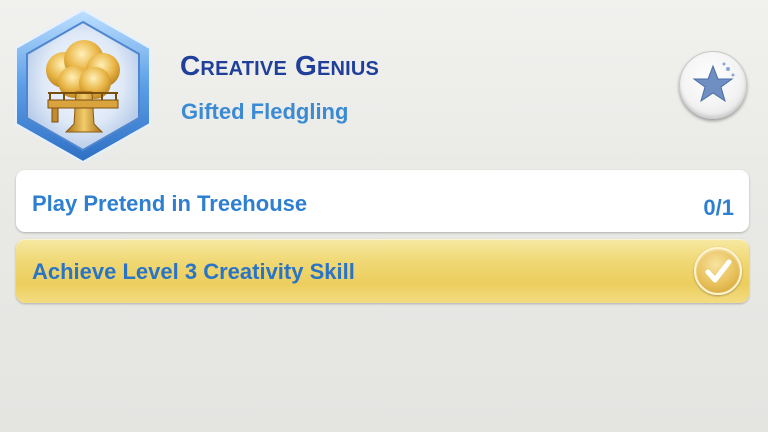 This screenshot has height=432, width=768. I want to click on aspiration-badge-icon, so click(83, 86).